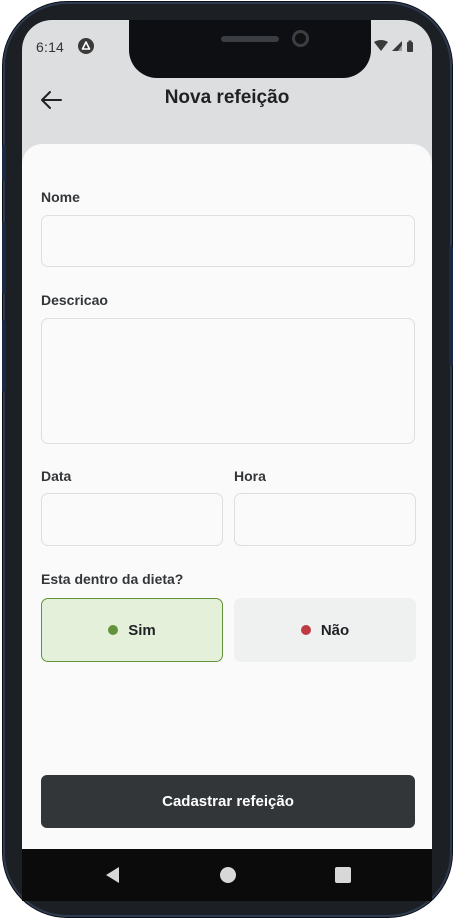  Describe the element at coordinates (228, 381) in the screenshot. I see `description-textarea` at that location.